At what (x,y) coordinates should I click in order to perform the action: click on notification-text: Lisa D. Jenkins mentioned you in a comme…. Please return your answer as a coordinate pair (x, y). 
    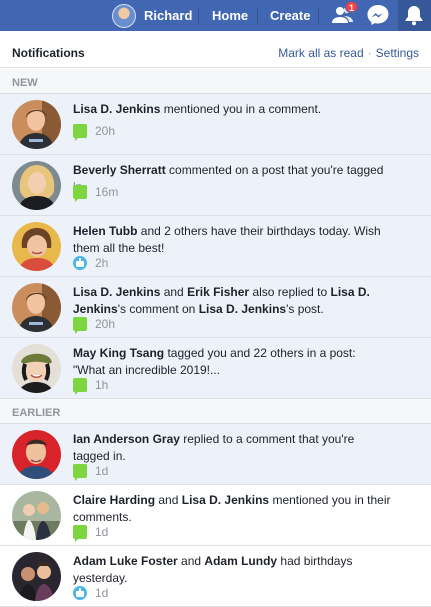
    Looking at the image, I should click on (232, 109).